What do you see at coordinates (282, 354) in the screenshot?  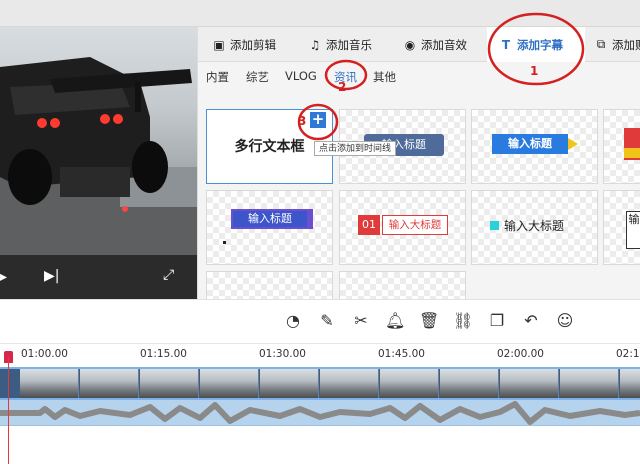 I see `ruler-label: 01:30.00` at bounding box center [282, 354].